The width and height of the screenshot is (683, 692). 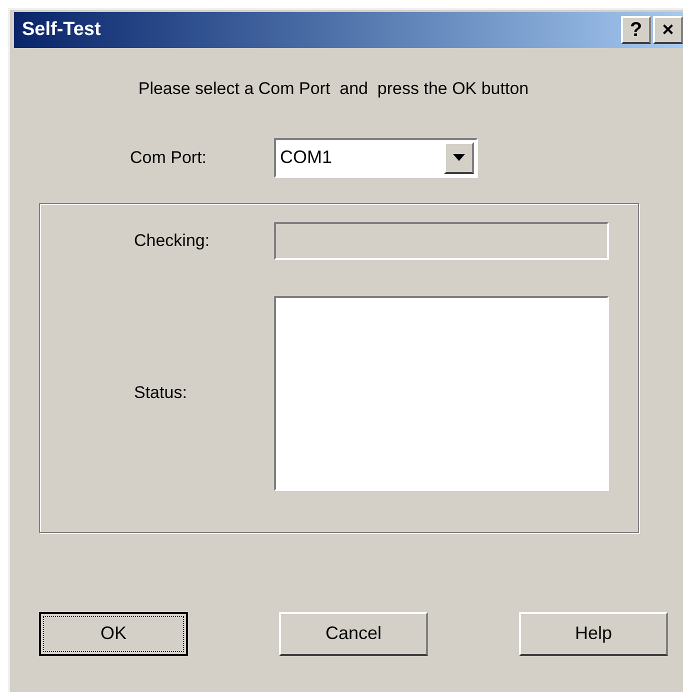 I want to click on instruction-text: Please select a Com Port and press the OK button, so click(x=333, y=89).